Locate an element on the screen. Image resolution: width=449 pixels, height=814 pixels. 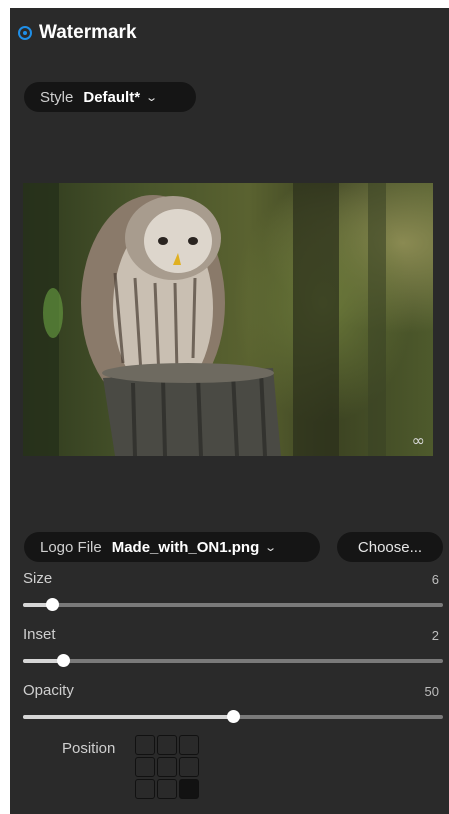
opacity-slider-thumb is located at coordinates (233, 716).